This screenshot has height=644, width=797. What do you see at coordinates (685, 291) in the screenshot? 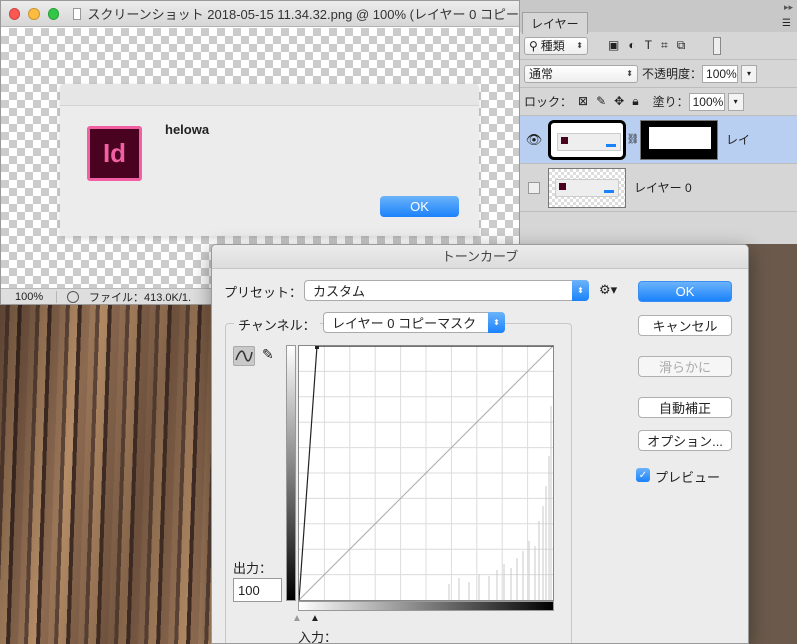
I see `ok-button: OK` at bounding box center [685, 291].